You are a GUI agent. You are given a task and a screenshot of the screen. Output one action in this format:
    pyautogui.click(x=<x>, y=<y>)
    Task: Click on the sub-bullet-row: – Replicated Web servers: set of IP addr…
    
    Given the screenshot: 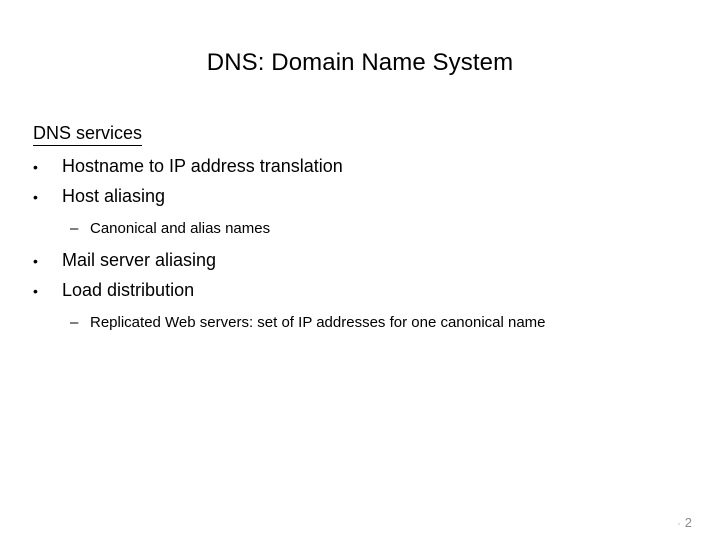 What is the action you would take?
    pyautogui.click(x=363, y=323)
    